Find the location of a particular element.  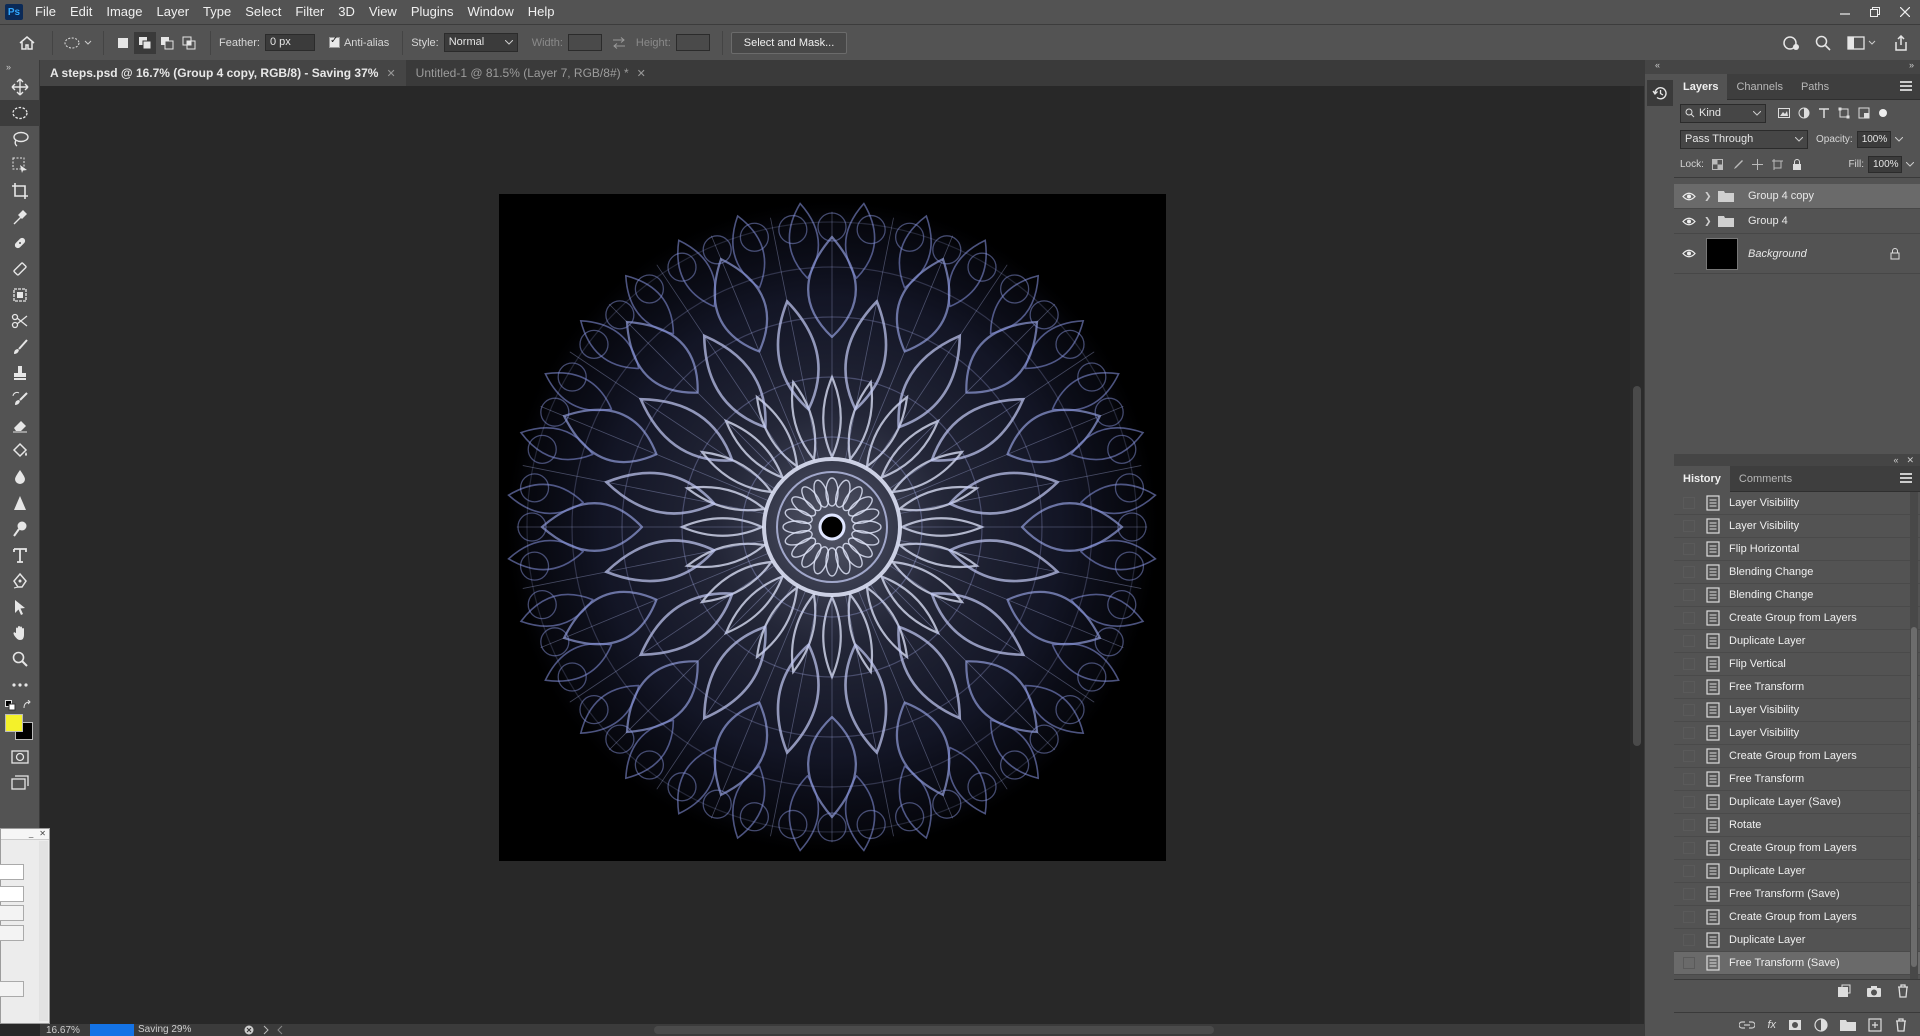

floating-dialog-fragment: _ ✕ is located at coordinates (25, 926).